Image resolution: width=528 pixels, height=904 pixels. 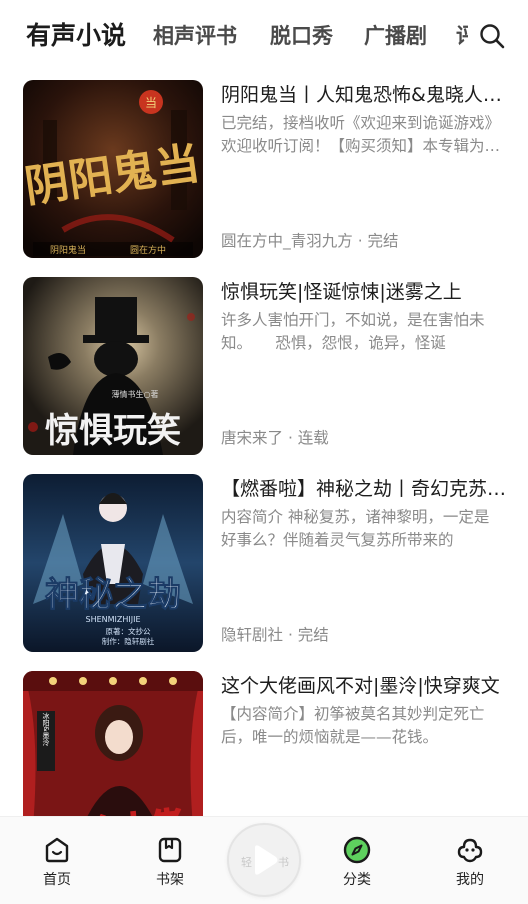 What do you see at coordinates (151, 103) in the screenshot?
I see `svg-text: 当` at bounding box center [151, 103].